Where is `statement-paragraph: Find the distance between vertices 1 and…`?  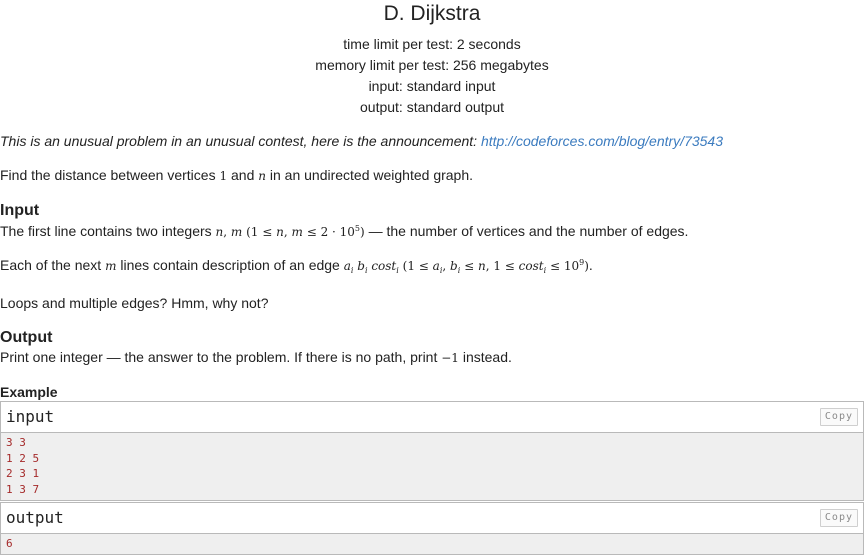 statement-paragraph: Find the distance between vertices 1 and… is located at coordinates (236, 175).